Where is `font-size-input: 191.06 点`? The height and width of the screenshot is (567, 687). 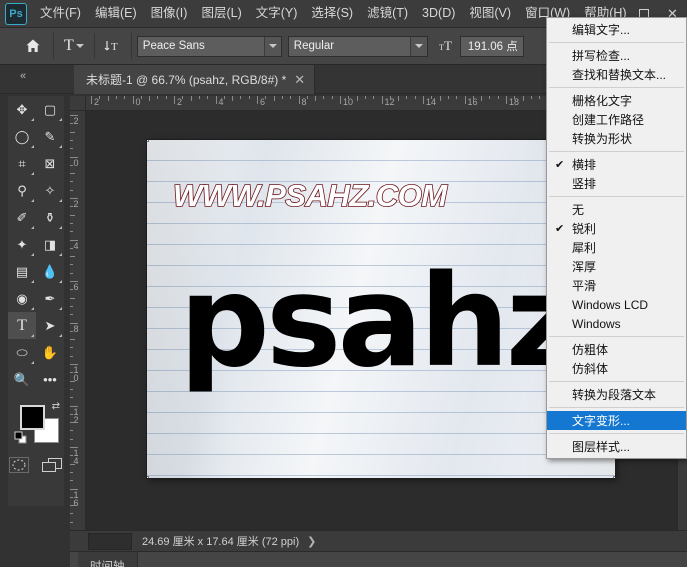 font-size-input: 191.06 点 is located at coordinates (491, 46).